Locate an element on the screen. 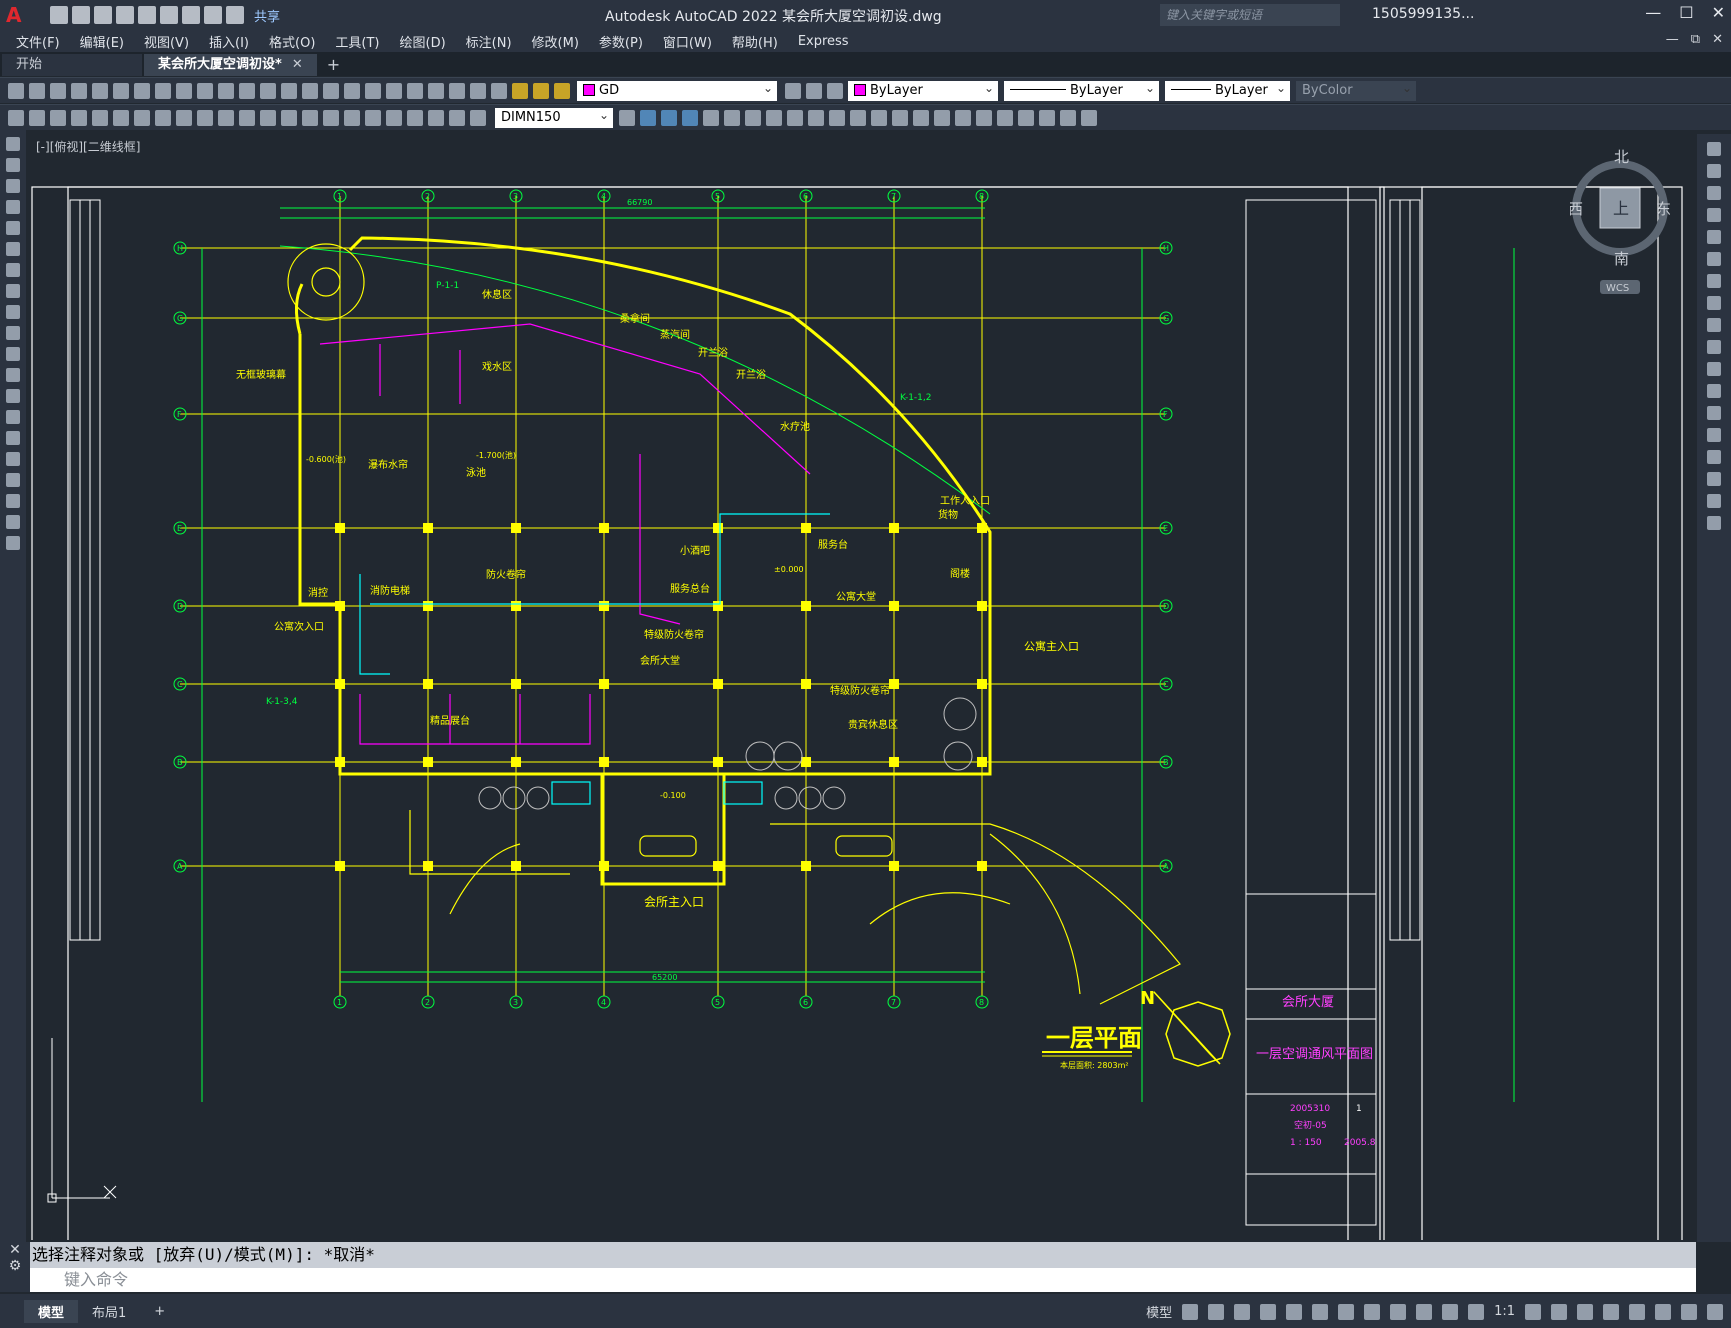 The width and height of the screenshot is (1731, 1328). menu-view: 视图(V) is located at coordinates (166, 41).